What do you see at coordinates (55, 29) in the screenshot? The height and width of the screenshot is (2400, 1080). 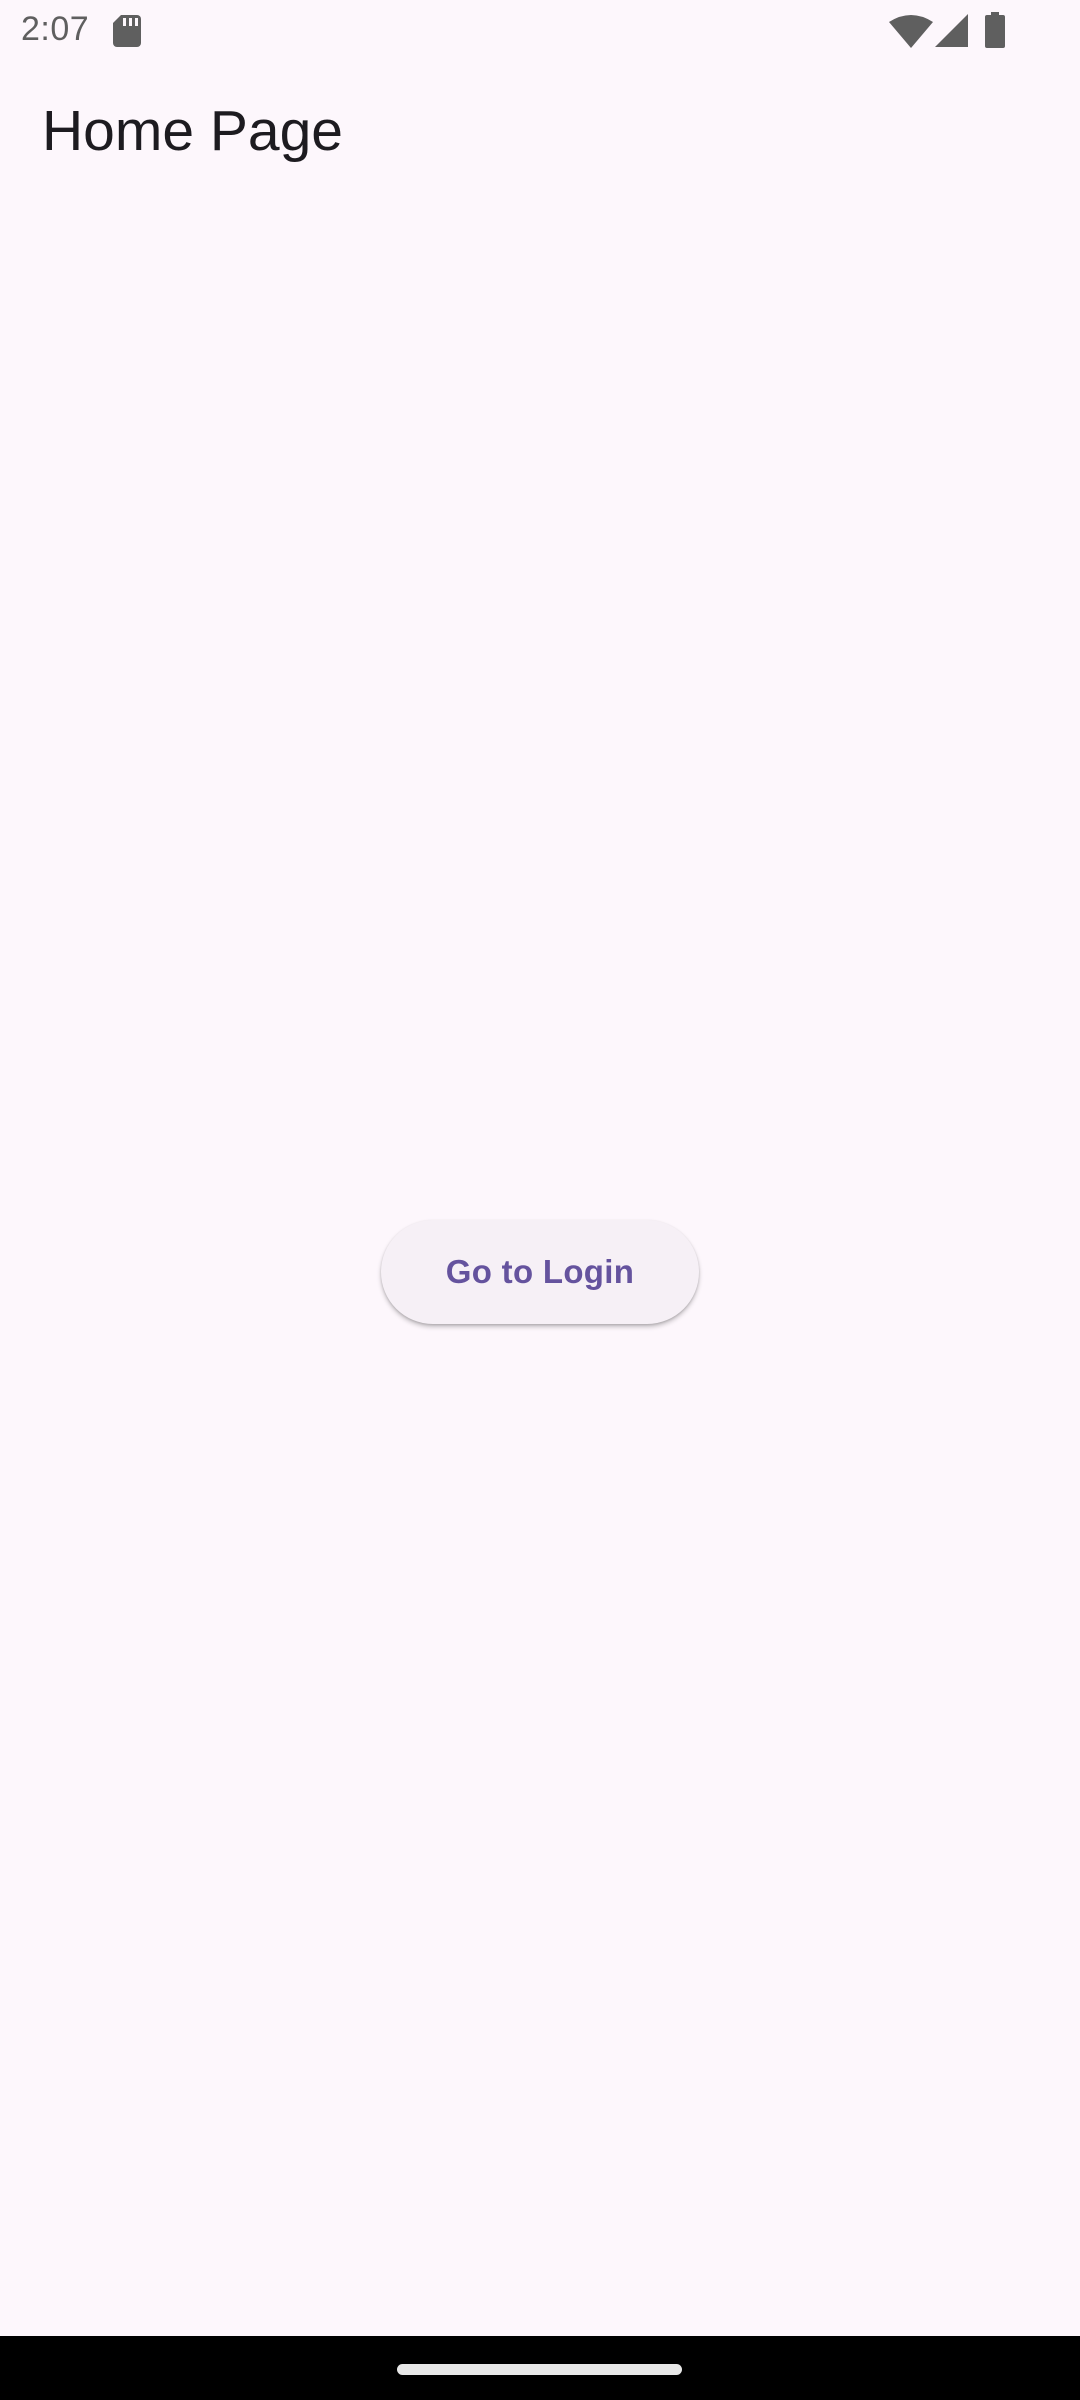 I see `status-time: 2:07` at bounding box center [55, 29].